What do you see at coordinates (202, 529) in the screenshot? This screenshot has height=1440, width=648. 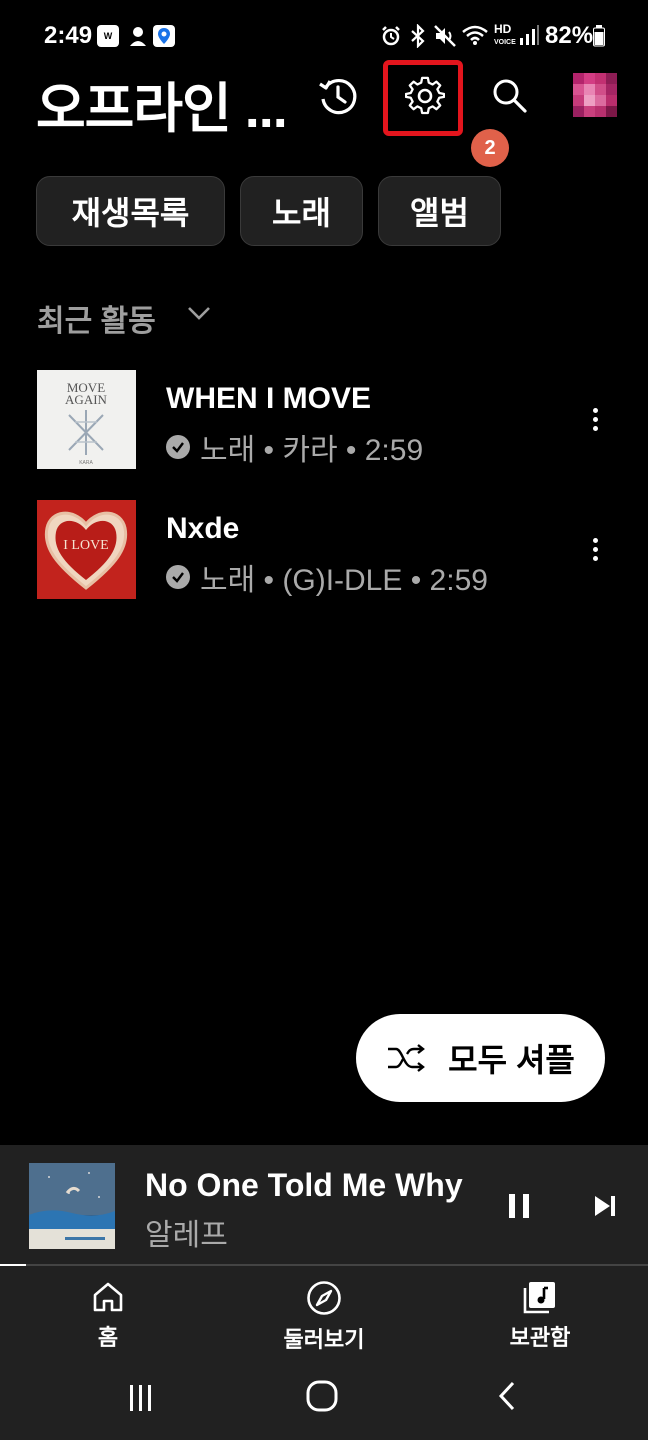 I see `track-title: Nxde` at bounding box center [202, 529].